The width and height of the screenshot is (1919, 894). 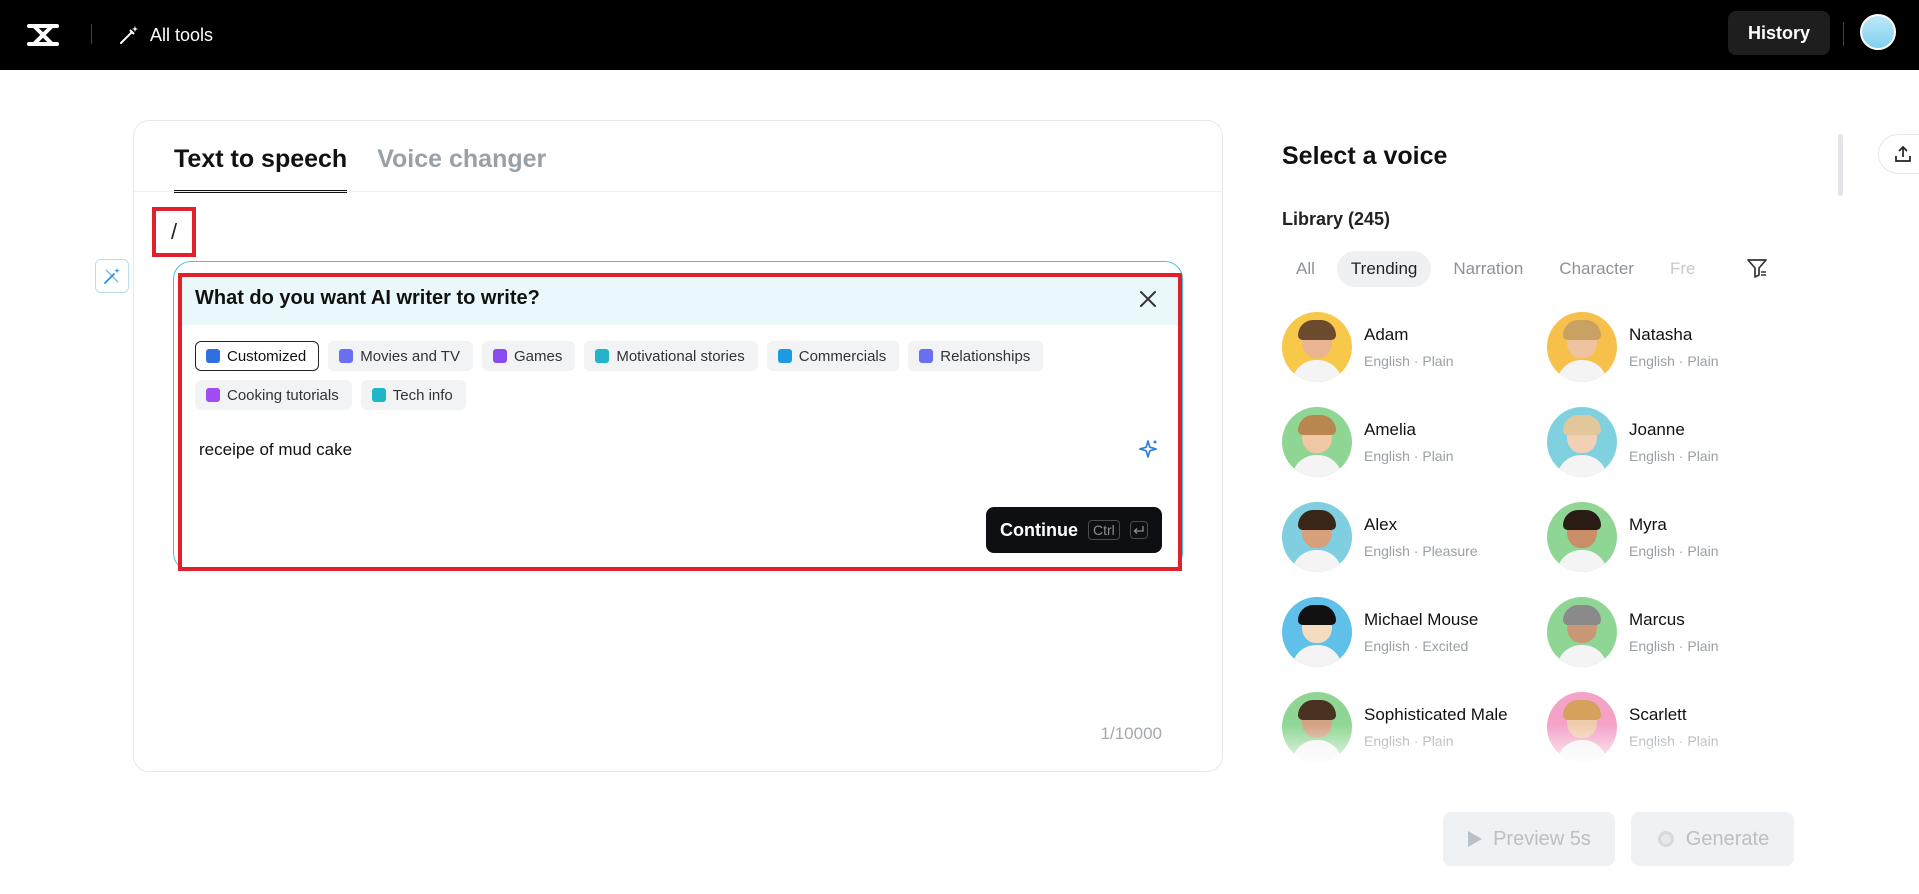 I want to click on voice-name: Amelia, so click(x=1390, y=429).